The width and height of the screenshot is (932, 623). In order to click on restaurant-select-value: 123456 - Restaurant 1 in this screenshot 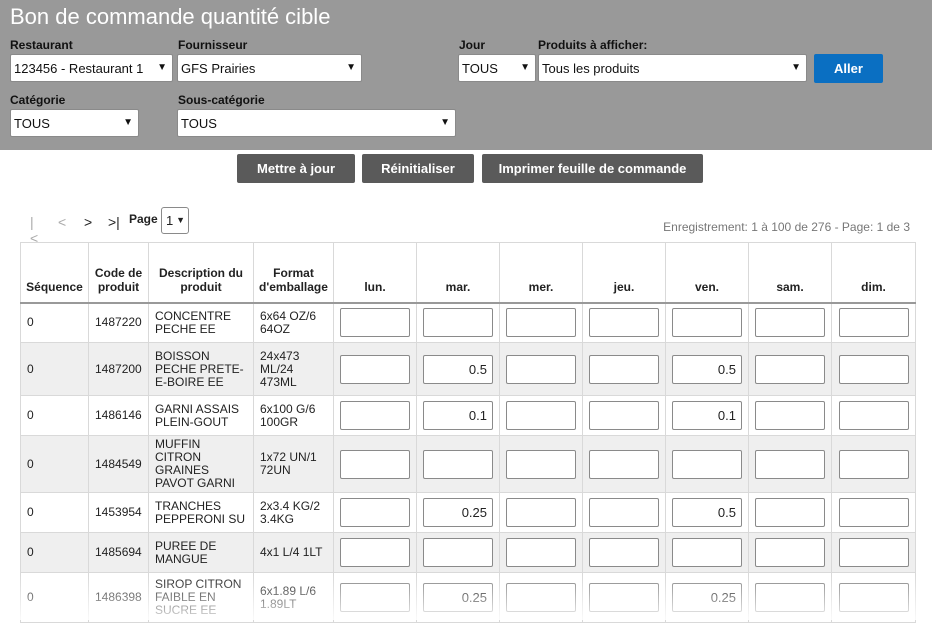, I will do `click(79, 68)`.